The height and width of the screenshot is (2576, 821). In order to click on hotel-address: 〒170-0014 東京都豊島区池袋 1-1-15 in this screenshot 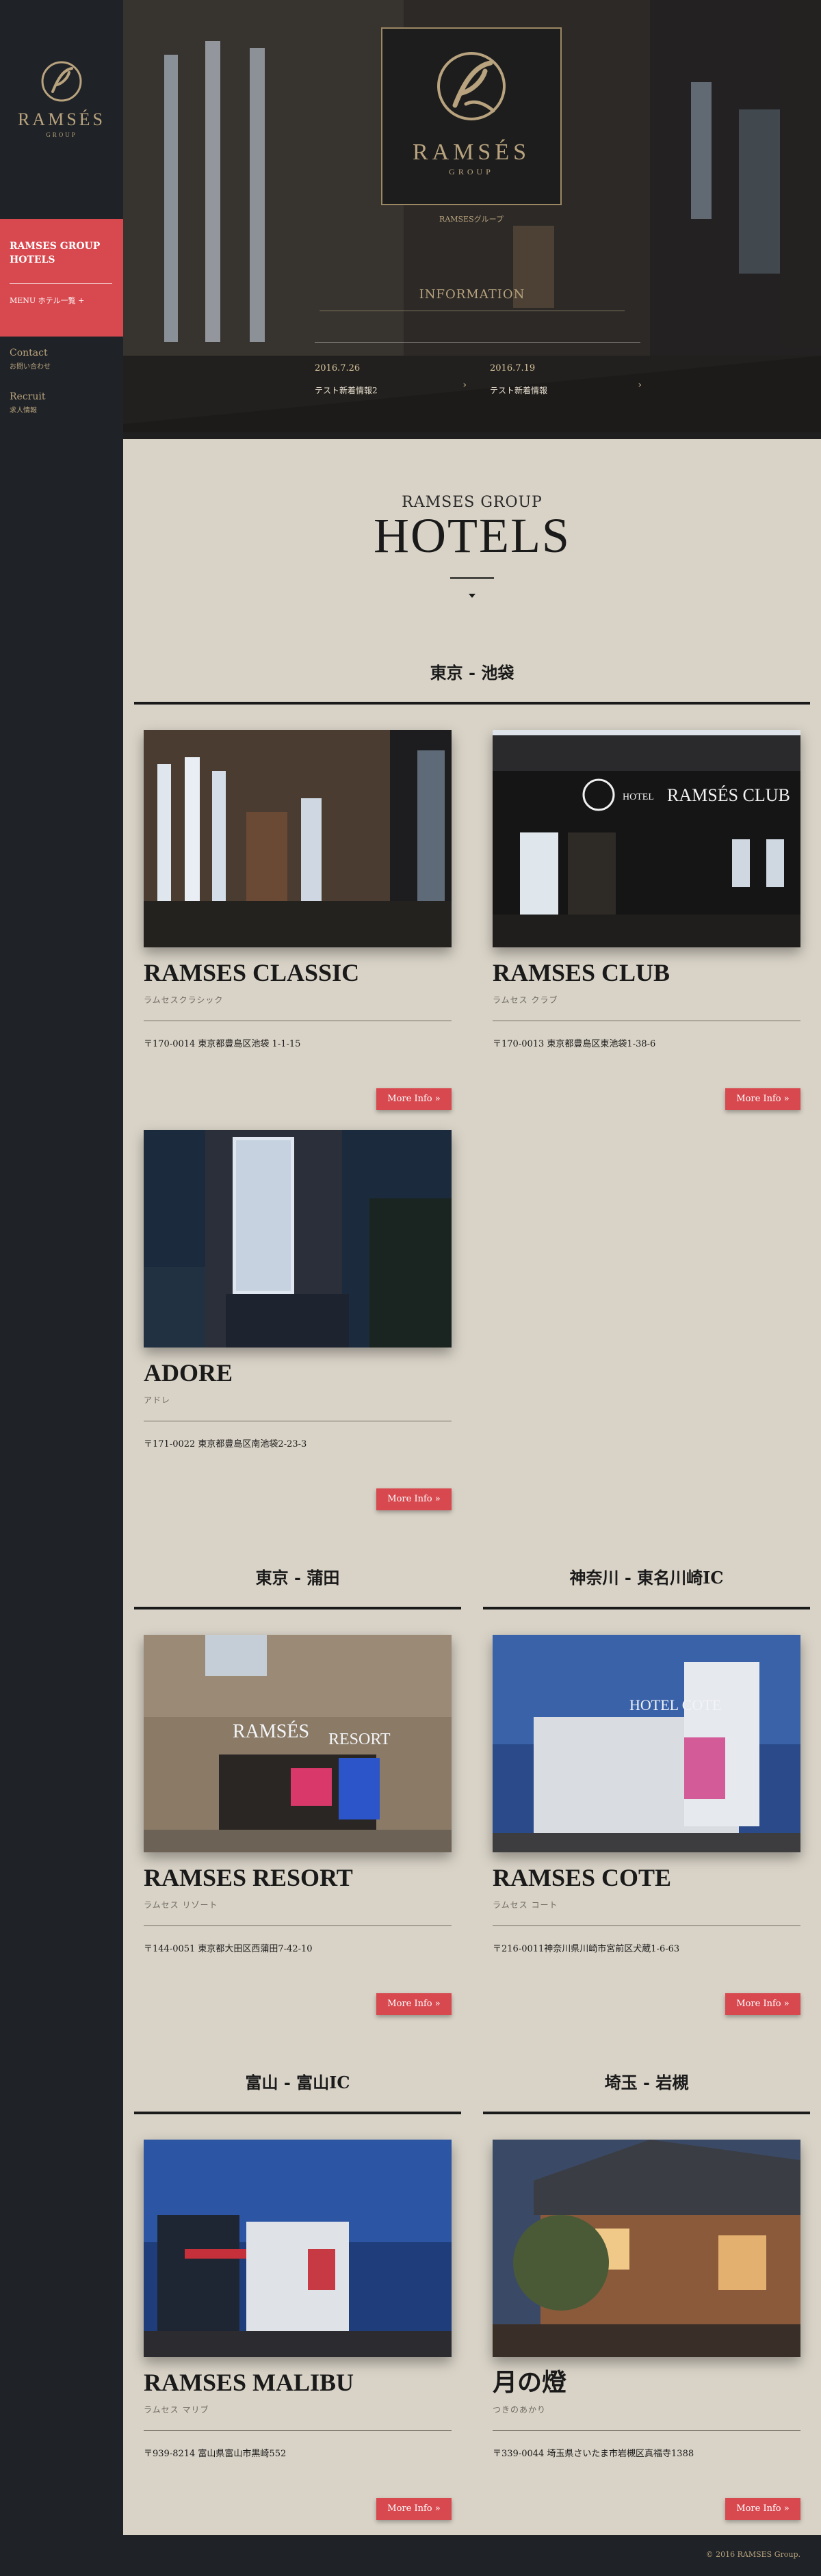, I will do `click(222, 1044)`.